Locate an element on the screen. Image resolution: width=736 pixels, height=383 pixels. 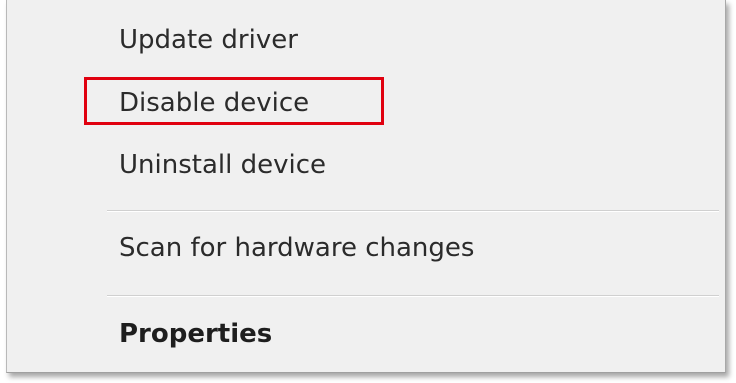
menu-item-properties: Properties is located at coordinates (195, 334).